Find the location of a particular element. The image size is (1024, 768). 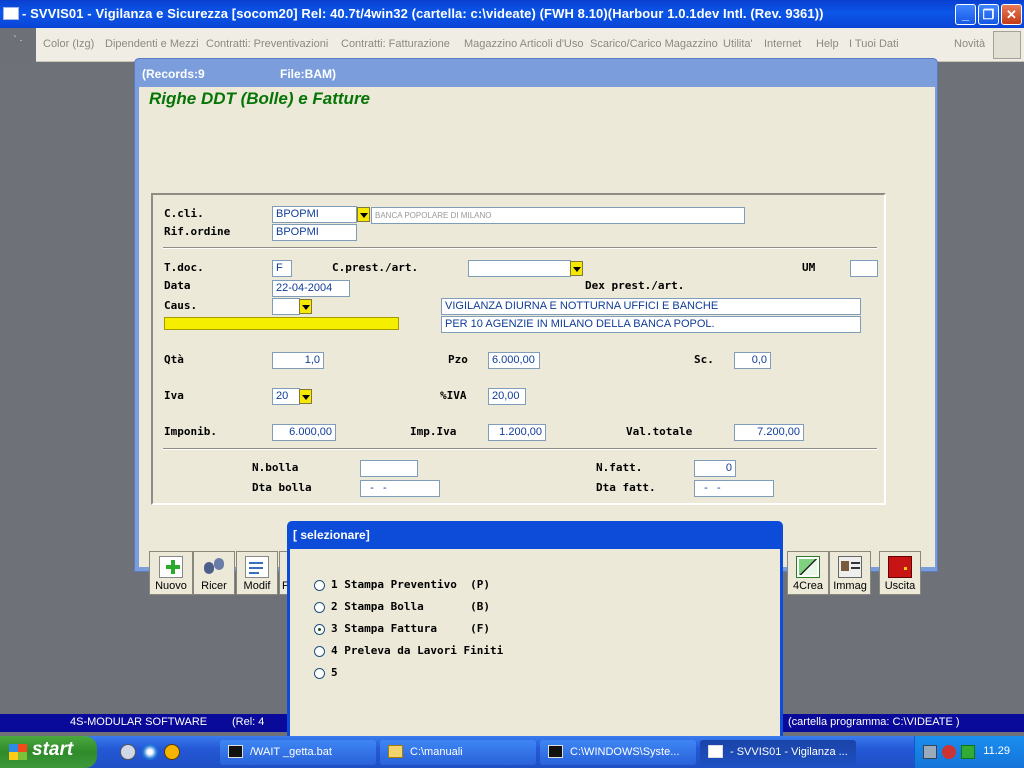

image-card-icon is located at coordinates (850, 567).